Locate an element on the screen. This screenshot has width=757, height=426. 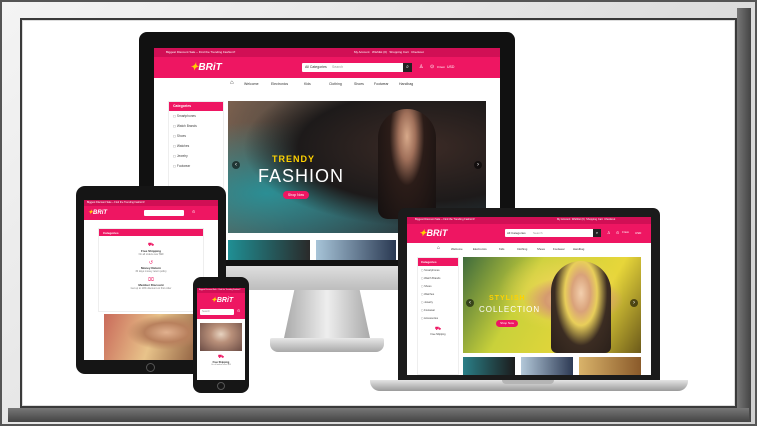
desktop-nav-item: Kids is located at coordinates (307, 84).